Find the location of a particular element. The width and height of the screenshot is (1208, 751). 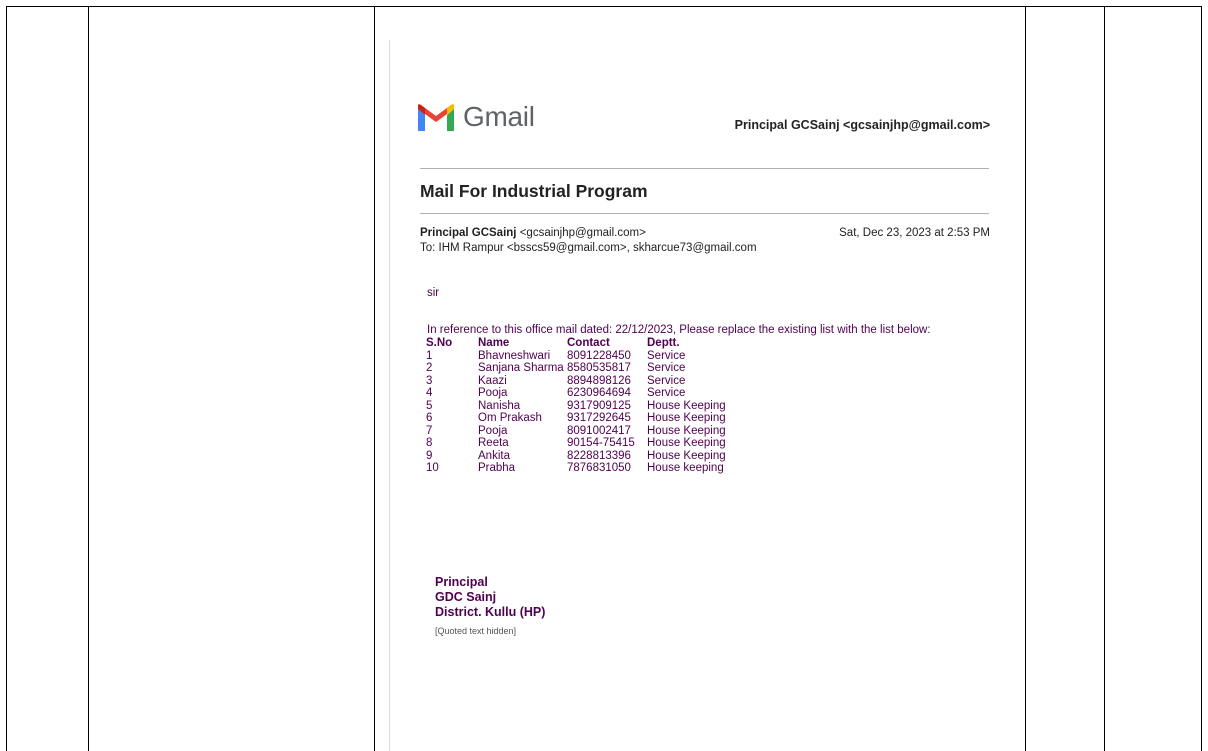

table-row: 2 Sanjana Sharma 8580535817 Service is located at coordinates (576, 368).